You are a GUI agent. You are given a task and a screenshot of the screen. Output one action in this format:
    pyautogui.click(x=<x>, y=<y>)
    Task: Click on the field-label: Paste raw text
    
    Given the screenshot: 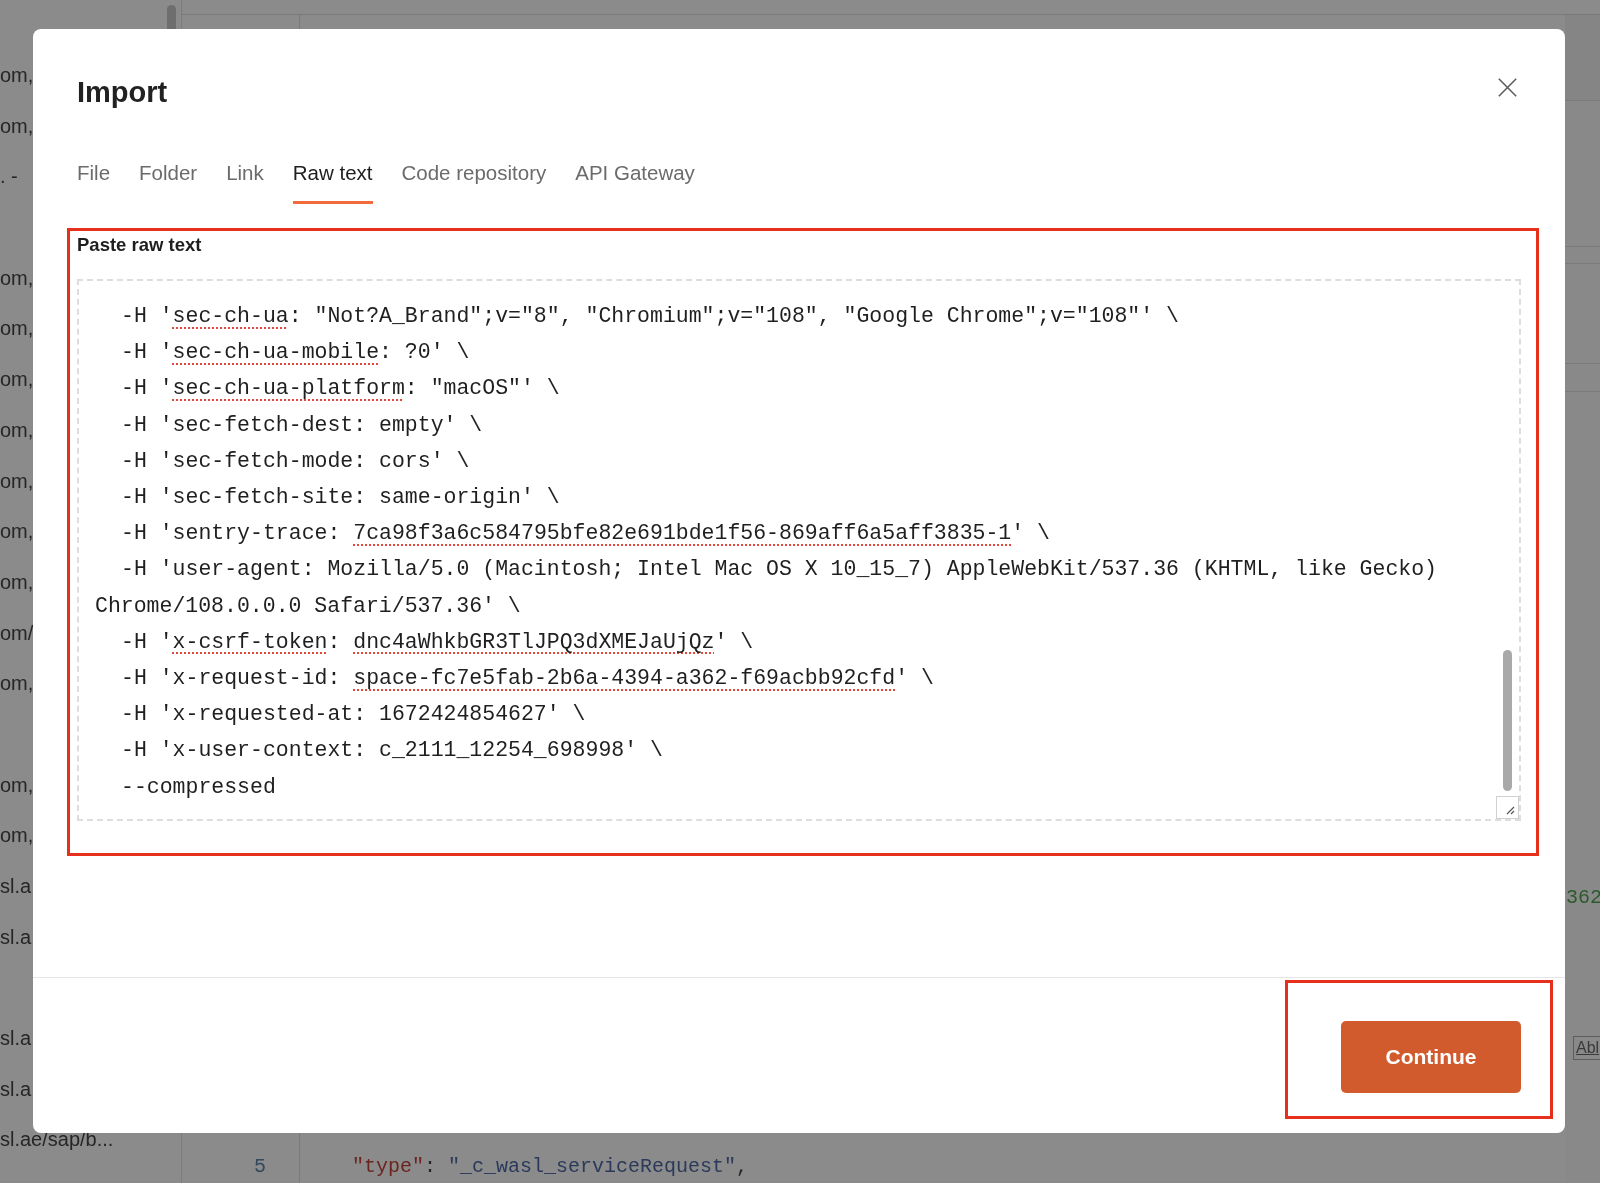 What is the action you would take?
    pyautogui.click(x=139, y=245)
    